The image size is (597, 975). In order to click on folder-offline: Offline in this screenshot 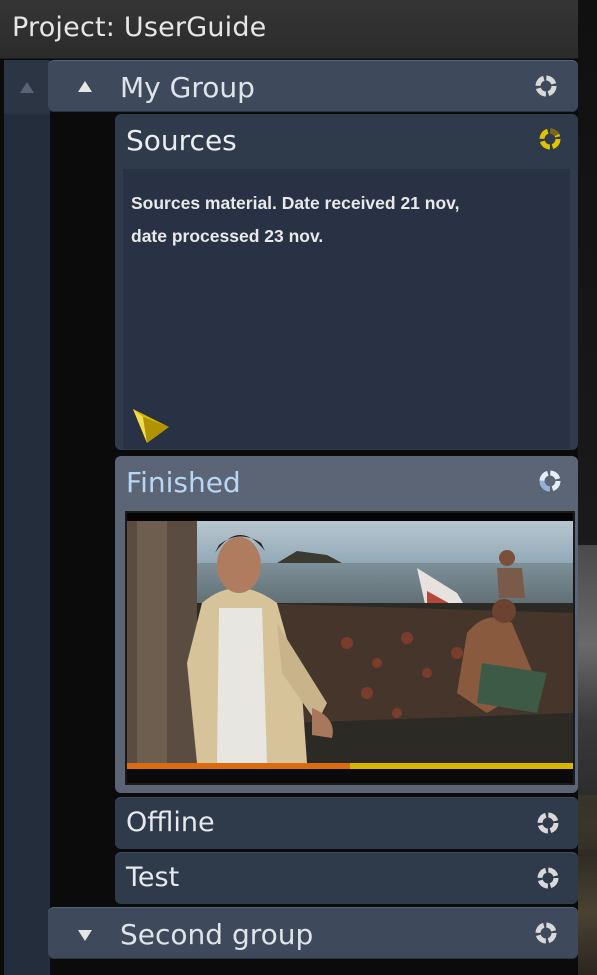, I will do `click(346, 823)`.